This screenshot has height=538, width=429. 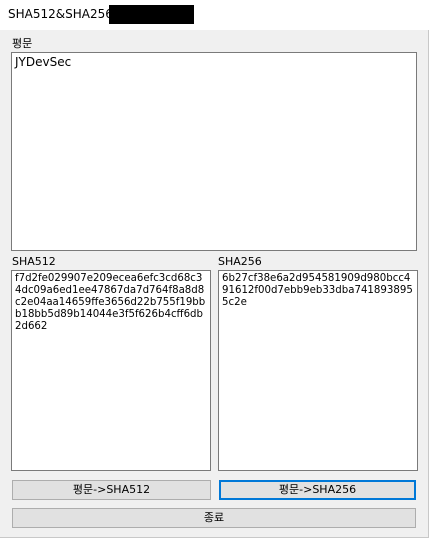 I want to click on sha512-label: SHA512, so click(x=34, y=261).